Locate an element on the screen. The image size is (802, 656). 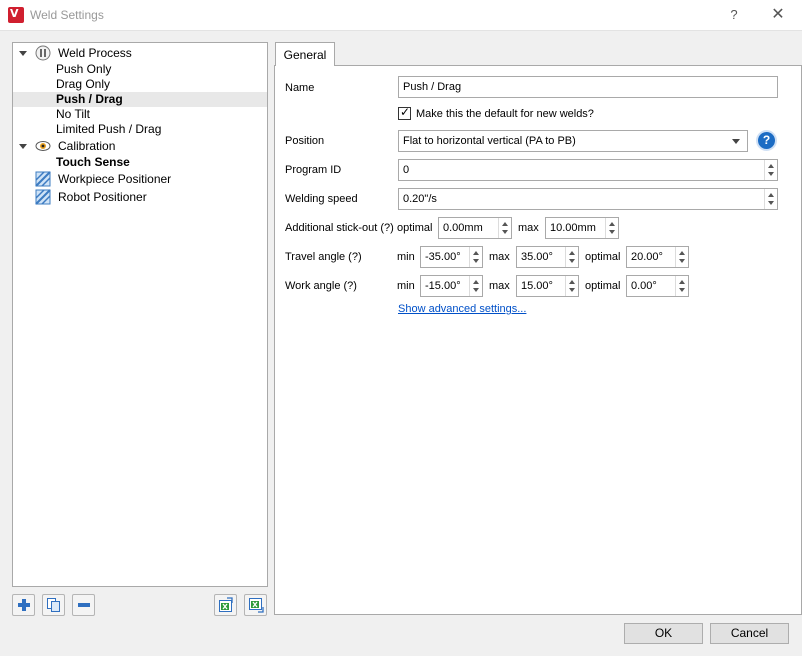
stickout-optimal-spinner: 0.00mm is located at coordinates (475, 228).